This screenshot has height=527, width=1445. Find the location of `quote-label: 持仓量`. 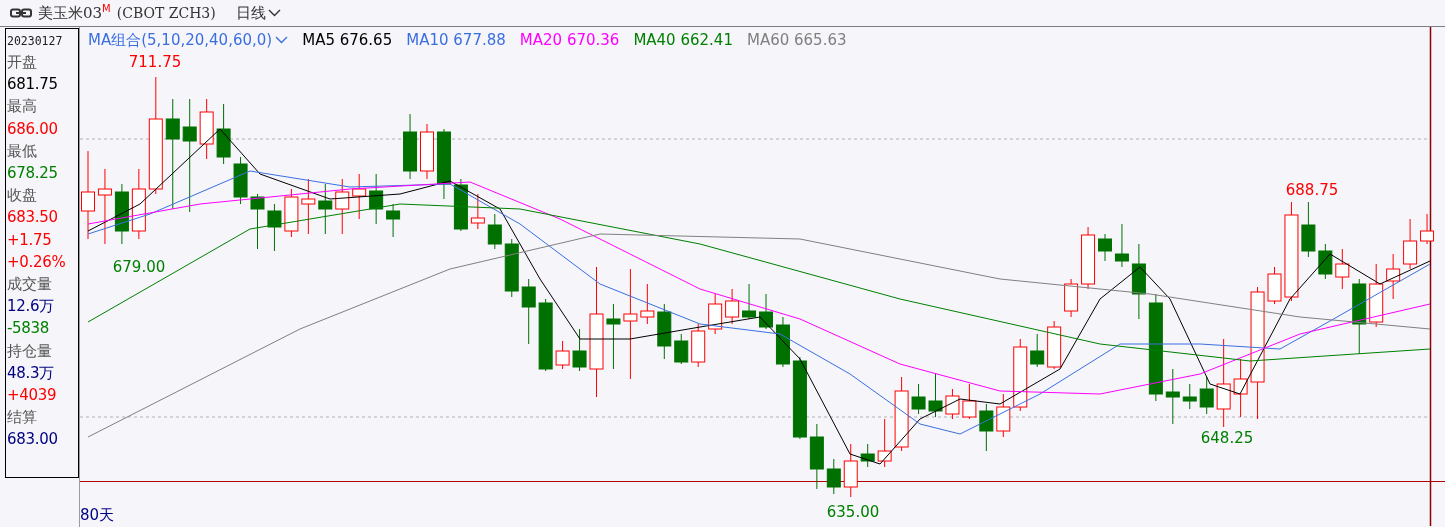

quote-label: 持仓量 is located at coordinates (30, 351).